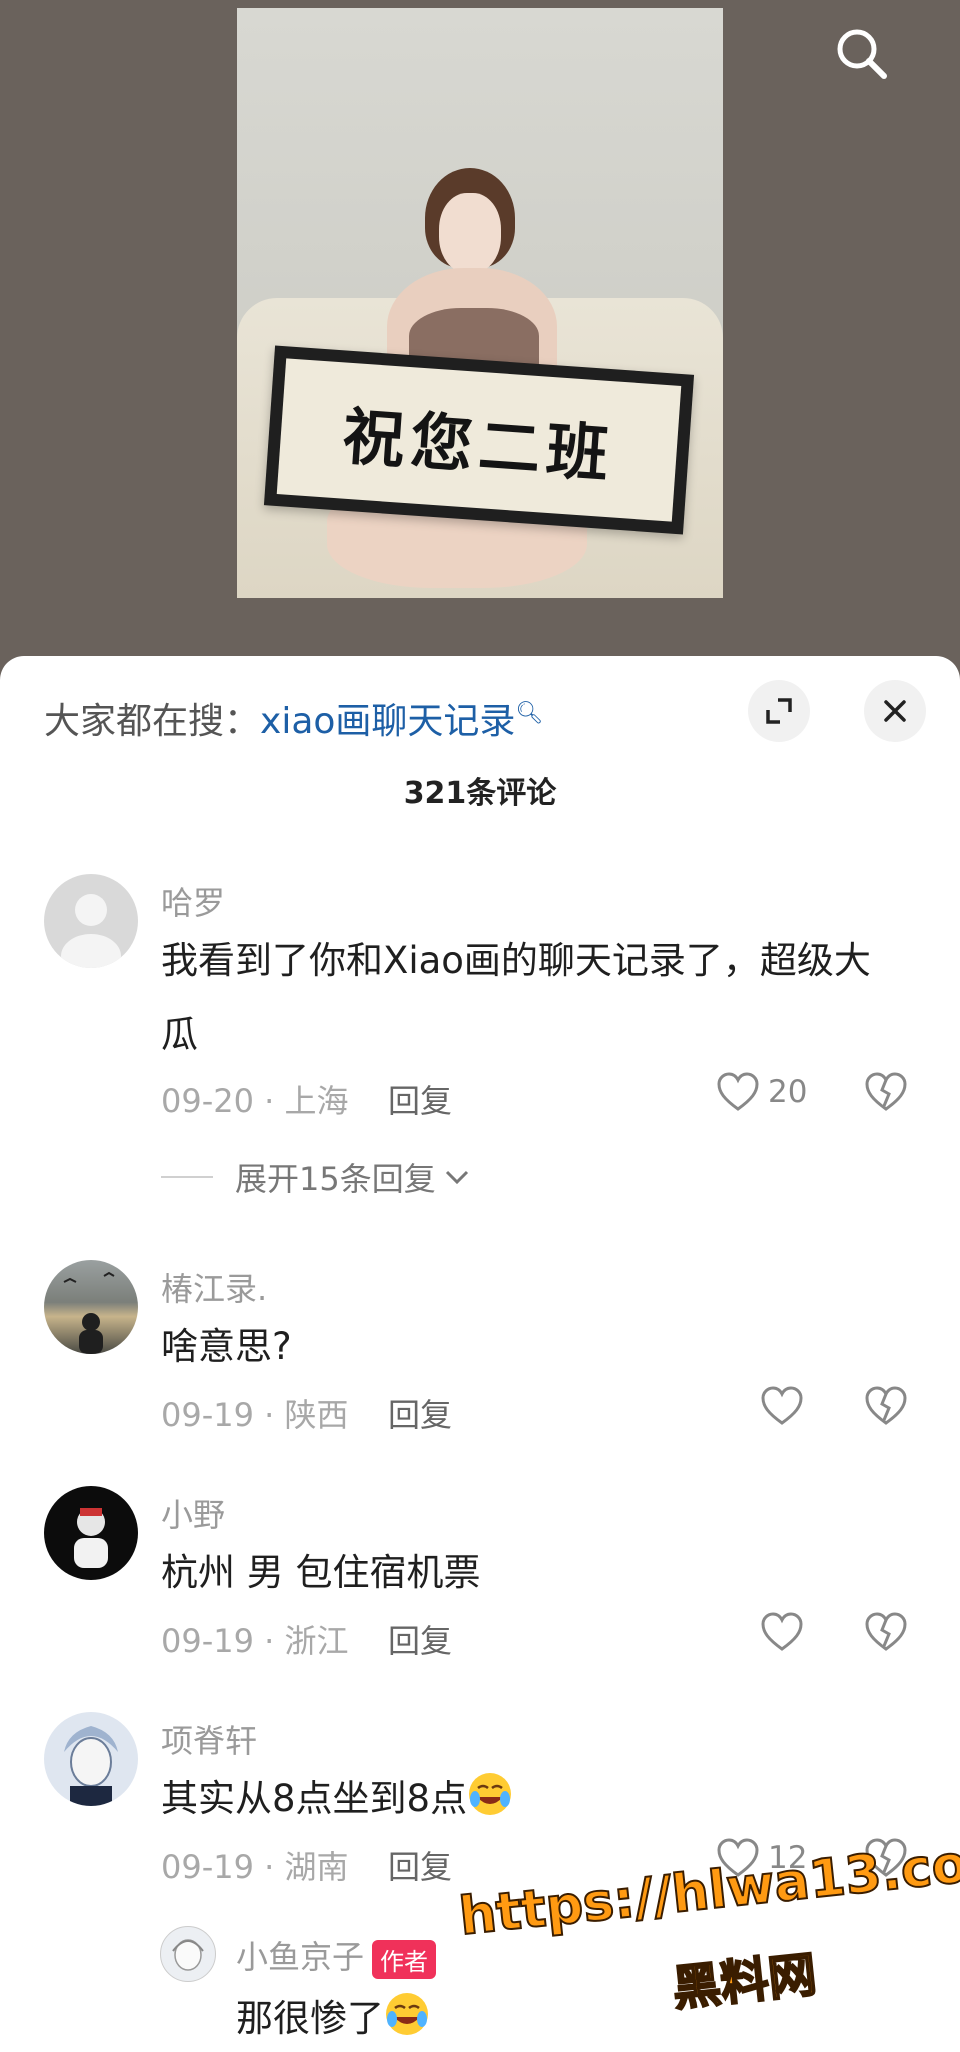 This screenshot has height=2052, width=960. Describe the element at coordinates (480, 303) in the screenshot. I see `post-photo: 祝您二班` at that location.